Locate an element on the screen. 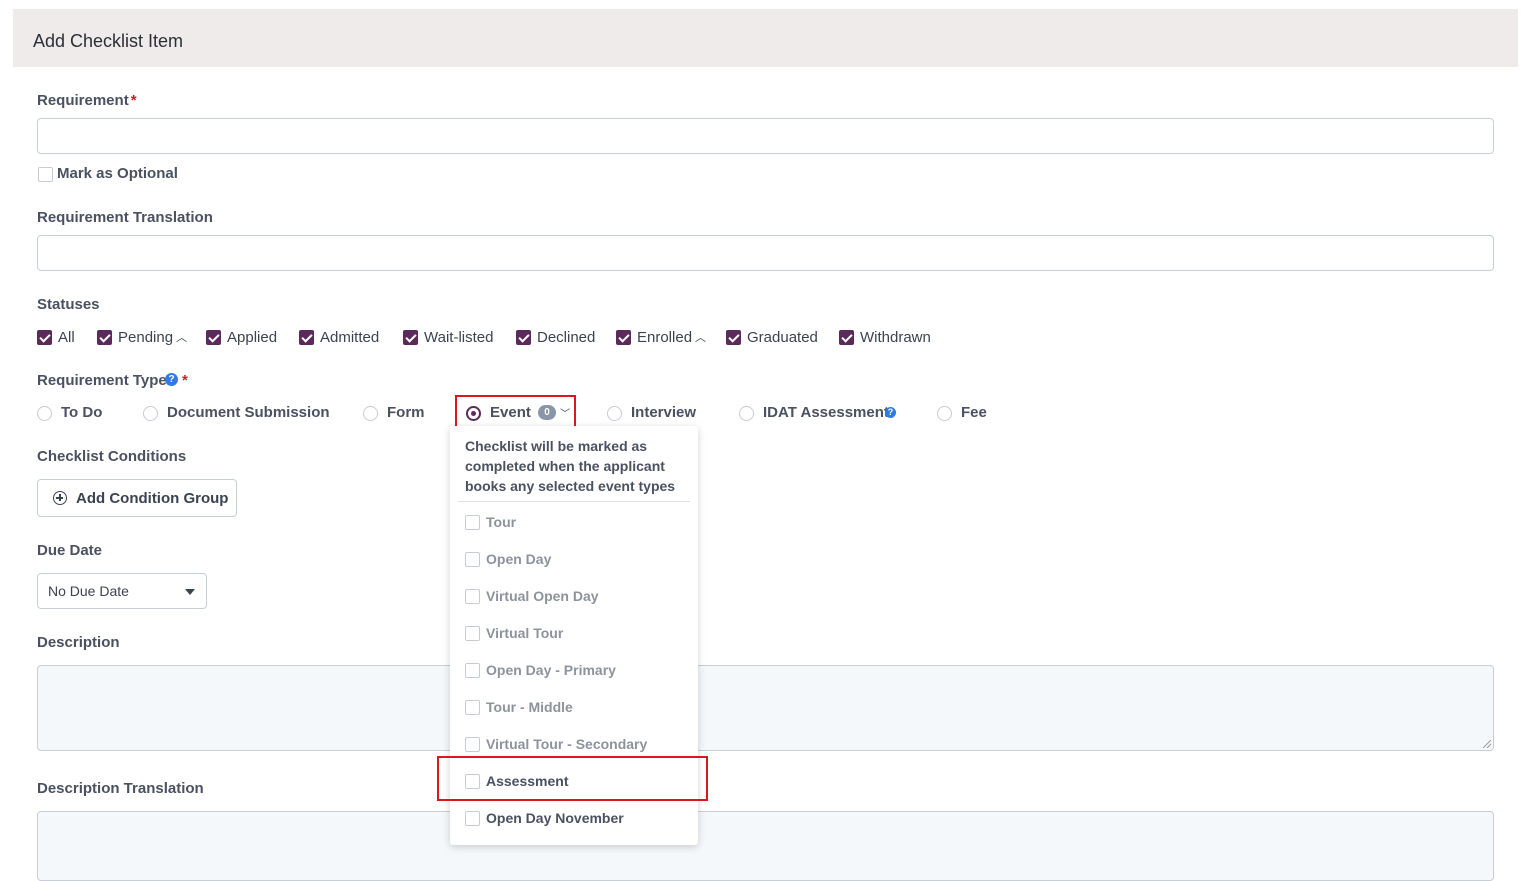 The image size is (1526, 881). status-wait-listed-checkbox is located at coordinates (410, 337).